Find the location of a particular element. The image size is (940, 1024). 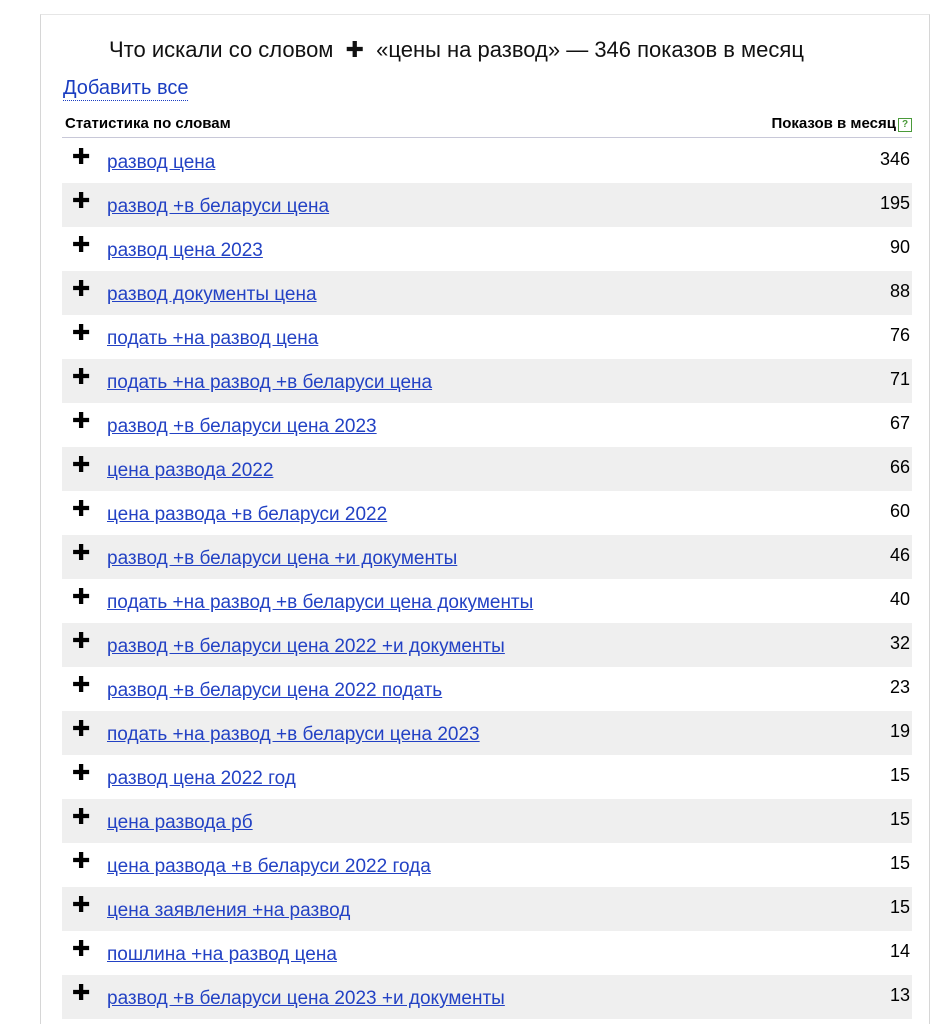

impressions-count: 90 is located at coordinates (899, 247).